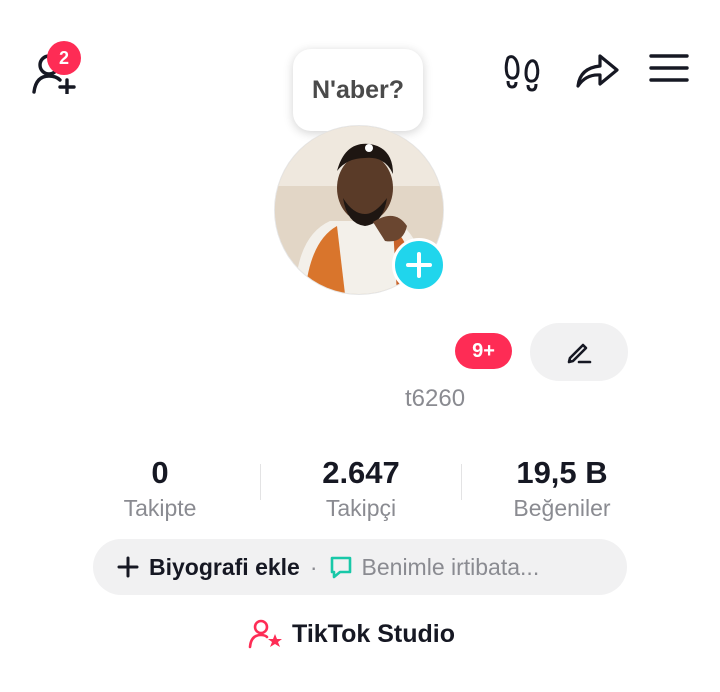  I want to click on following-count: 0, so click(160, 472).